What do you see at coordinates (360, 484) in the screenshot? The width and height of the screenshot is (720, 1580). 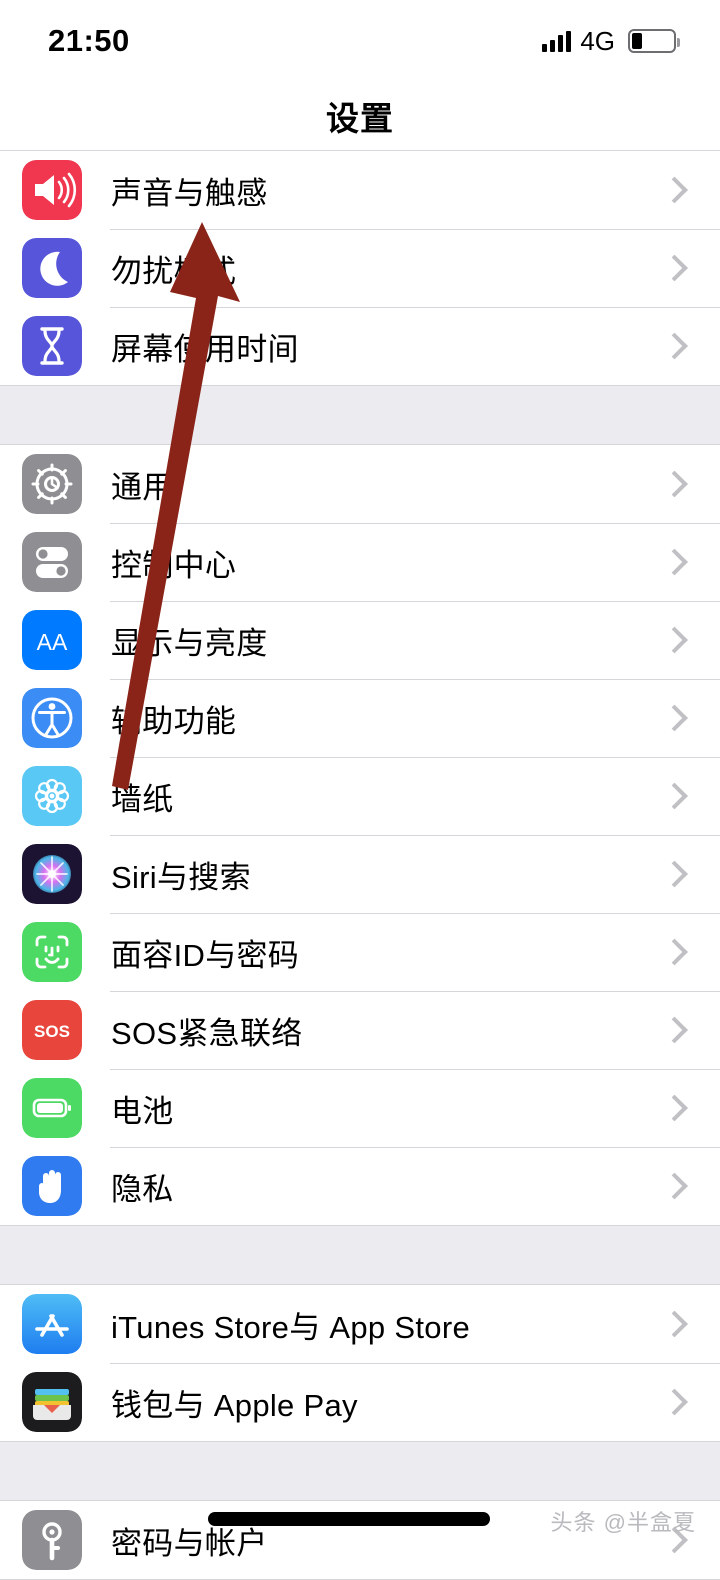 I see `settings-row: 通用` at bounding box center [360, 484].